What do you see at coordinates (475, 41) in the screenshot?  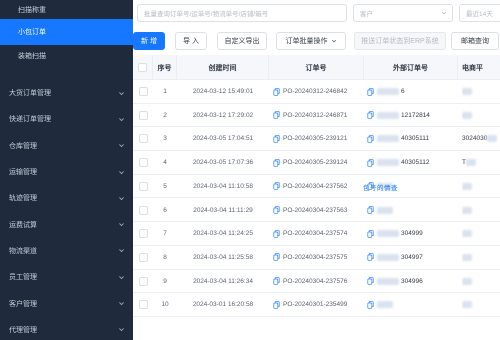 I see `mail-query-button: 邮箱查询` at bounding box center [475, 41].